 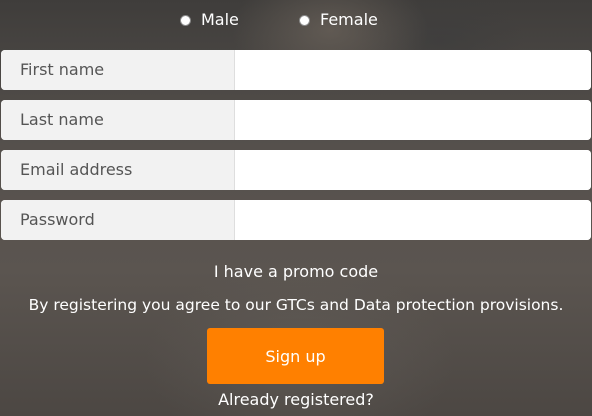 I want to click on male-label: Male, so click(x=220, y=19).